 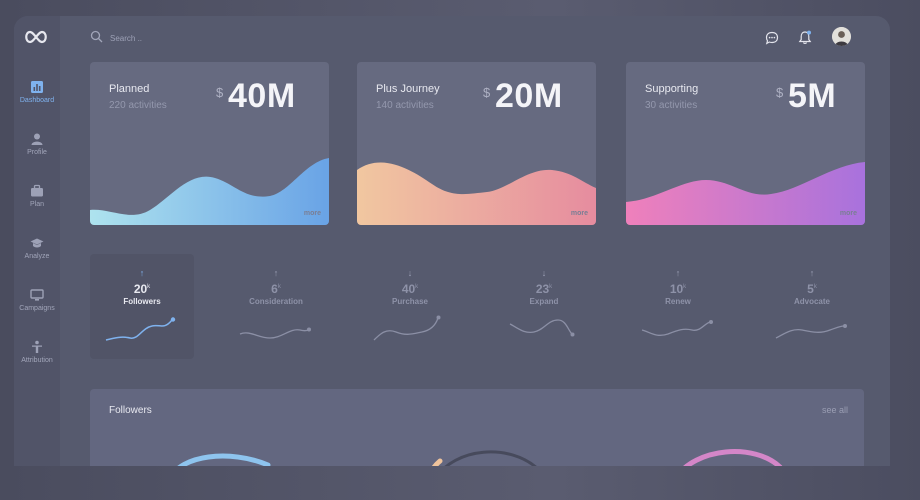 What do you see at coordinates (37, 304) in the screenshot?
I see `sidebar-item-campaigns: Campaigns` at bounding box center [37, 304].